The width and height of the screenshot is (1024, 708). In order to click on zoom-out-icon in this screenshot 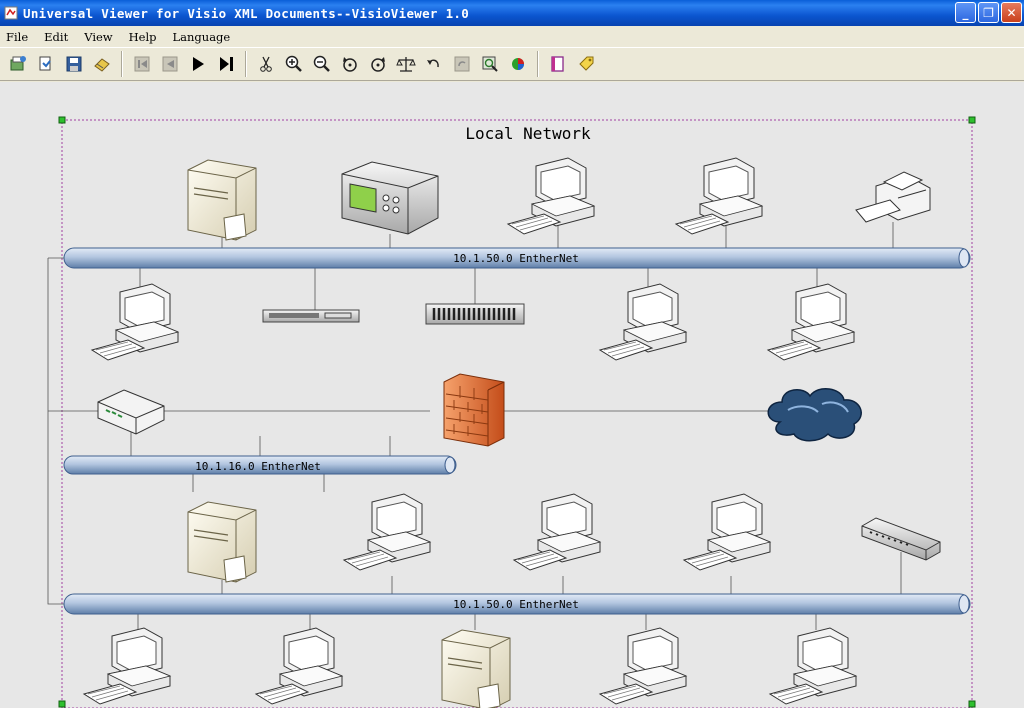, I will do `click(321, 63)`.